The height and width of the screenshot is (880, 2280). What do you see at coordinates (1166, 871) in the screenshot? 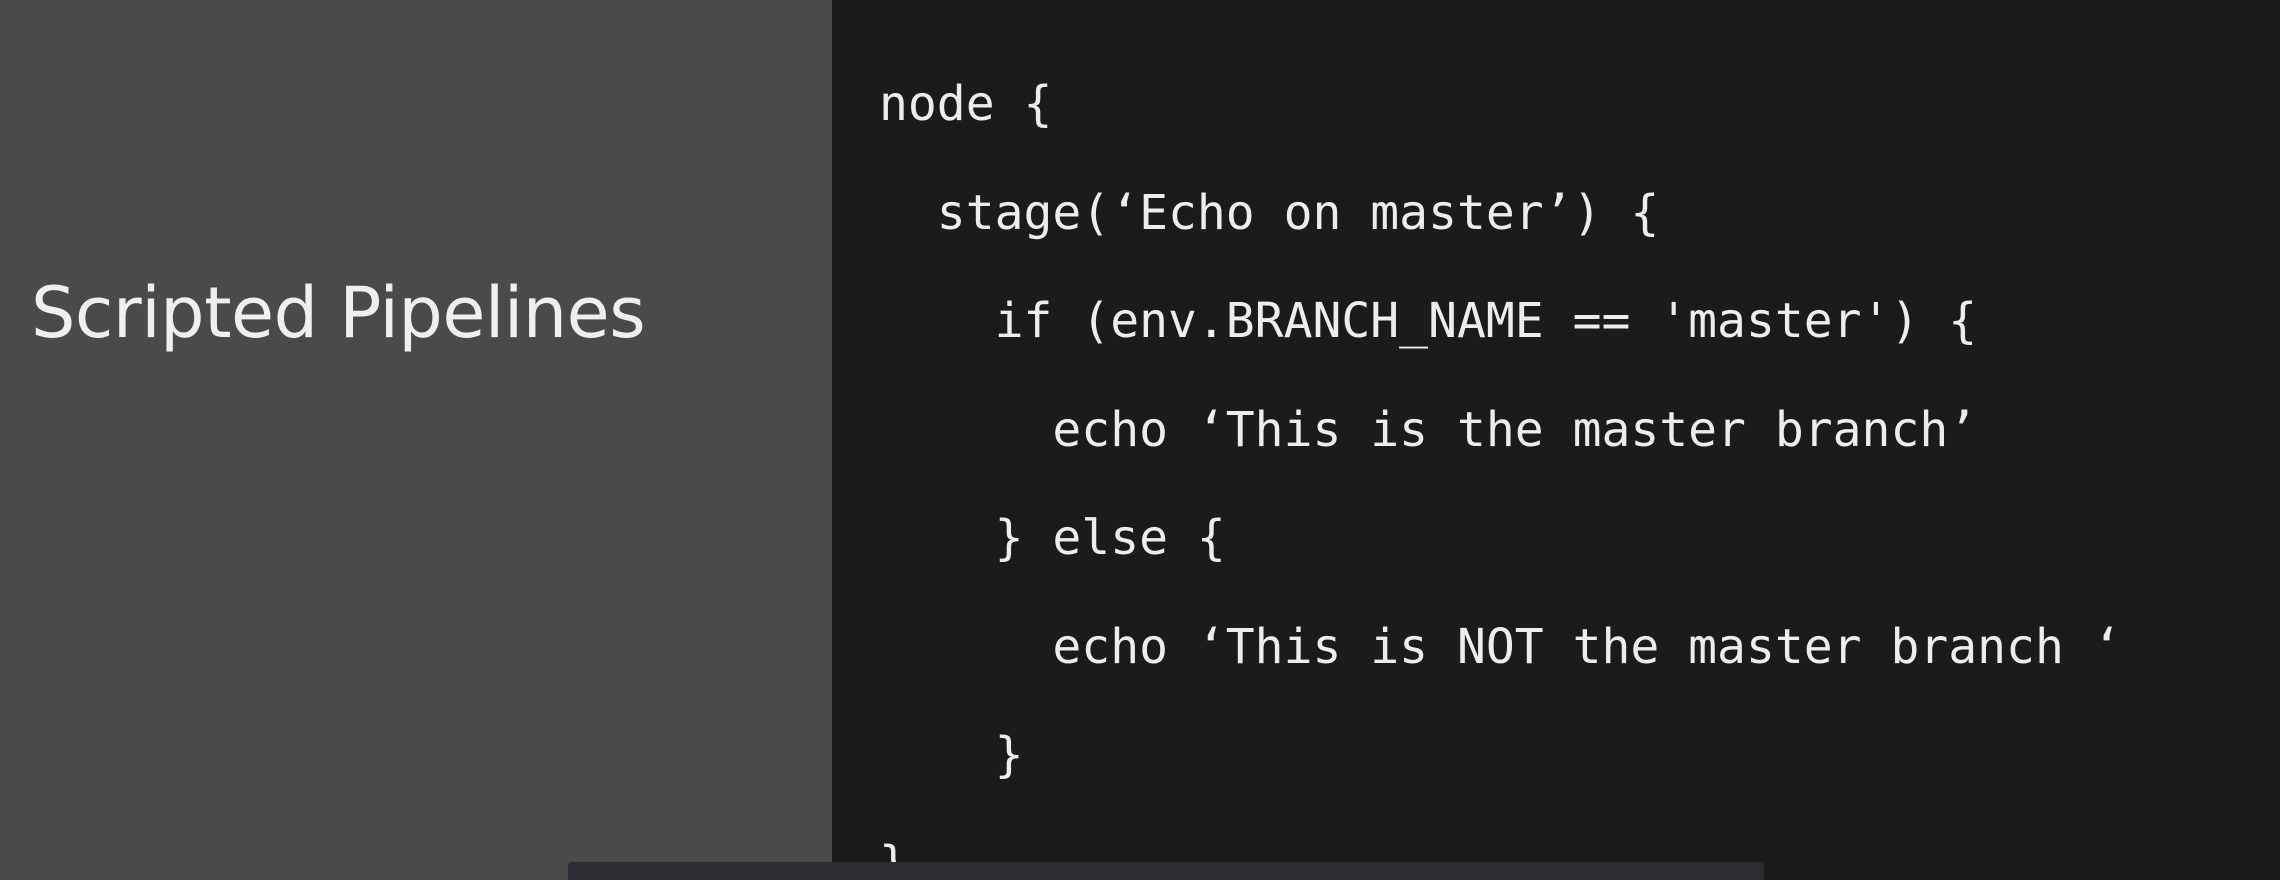
I see `bottom-scroll-bar` at bounding box center [1166, 871].